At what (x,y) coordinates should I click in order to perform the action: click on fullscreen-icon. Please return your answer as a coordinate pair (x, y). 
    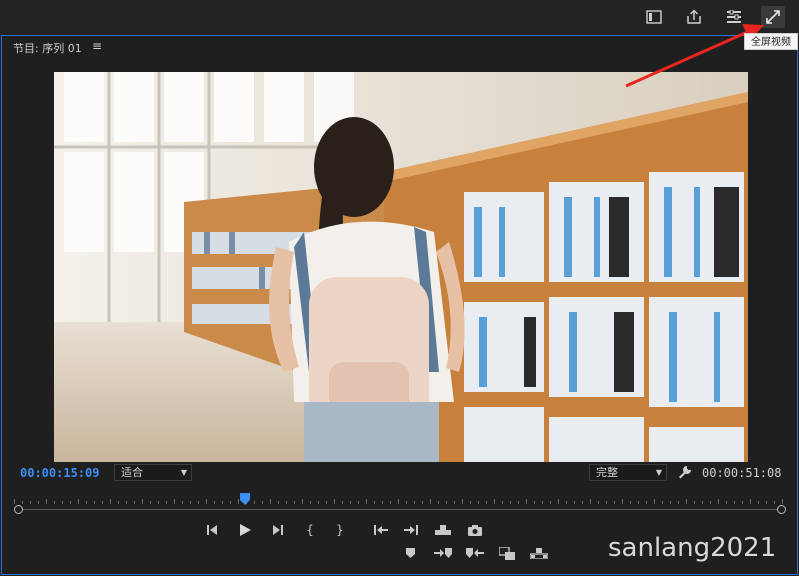
    Looking at the image, I should click on (773, 17).